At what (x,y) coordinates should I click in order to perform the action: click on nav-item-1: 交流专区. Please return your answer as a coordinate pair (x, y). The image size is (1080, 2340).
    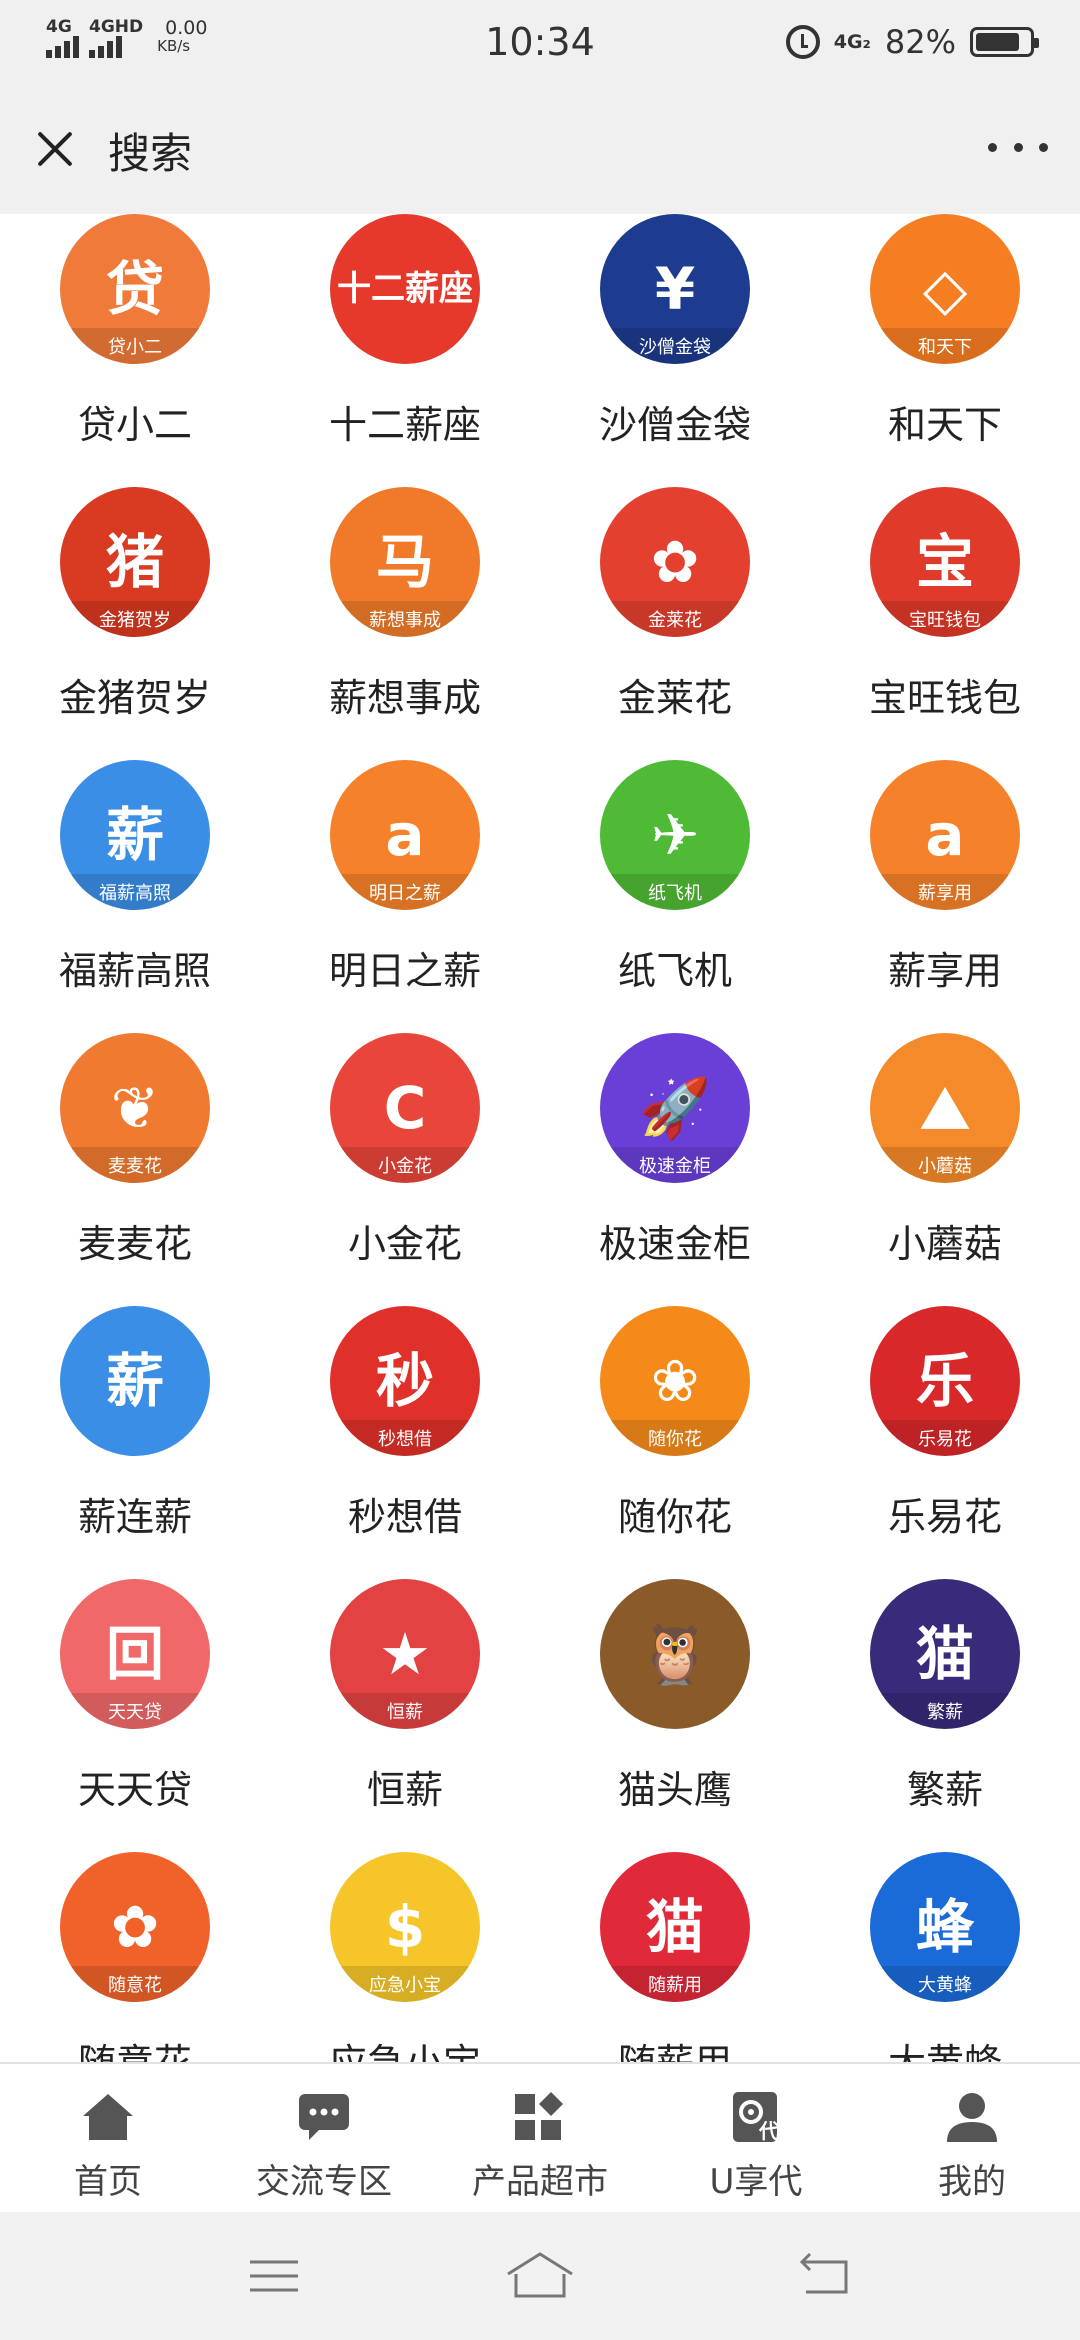
    Looking at the image, I should click on (324, 2138).